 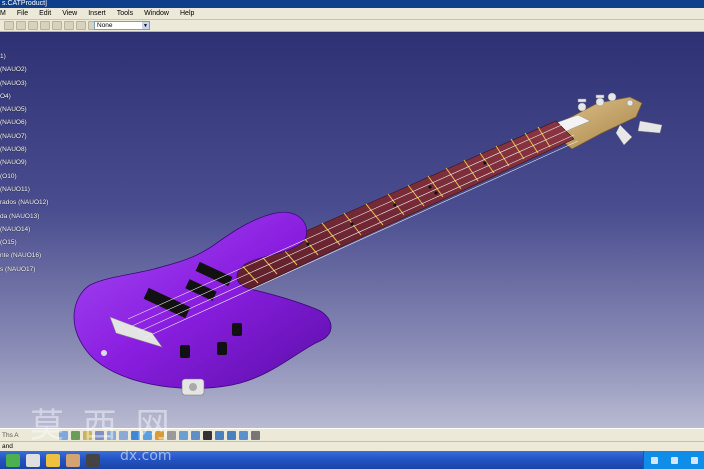 What do you see at coordinates (231, 435) in the screenshot?
I see `section-icon` at bounding box center [231, 435].